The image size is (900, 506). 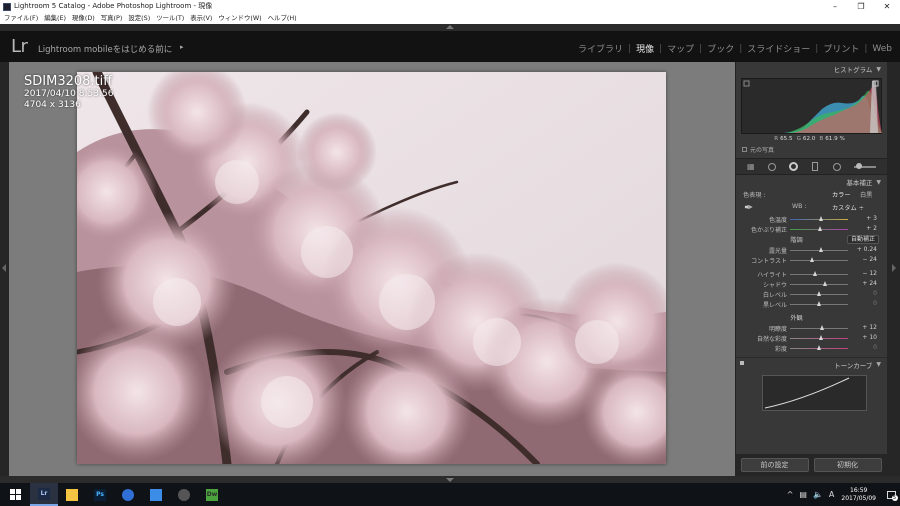 I want to click on menu-settings: 設定(S), so click(x=139, y=18).